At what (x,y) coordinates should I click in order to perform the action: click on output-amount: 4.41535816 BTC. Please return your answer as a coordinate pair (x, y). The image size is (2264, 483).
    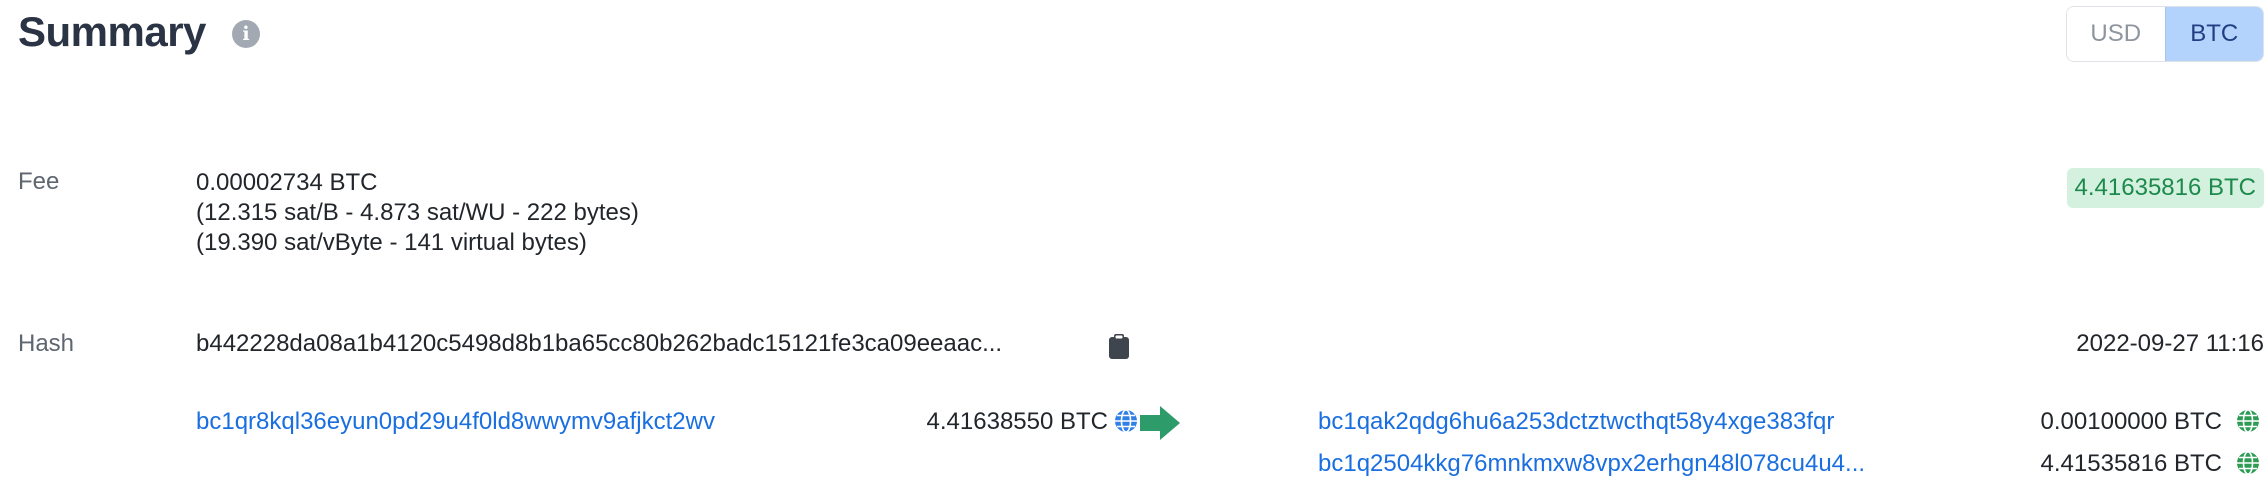
    Looking at the image, I should click on (2131, 463).